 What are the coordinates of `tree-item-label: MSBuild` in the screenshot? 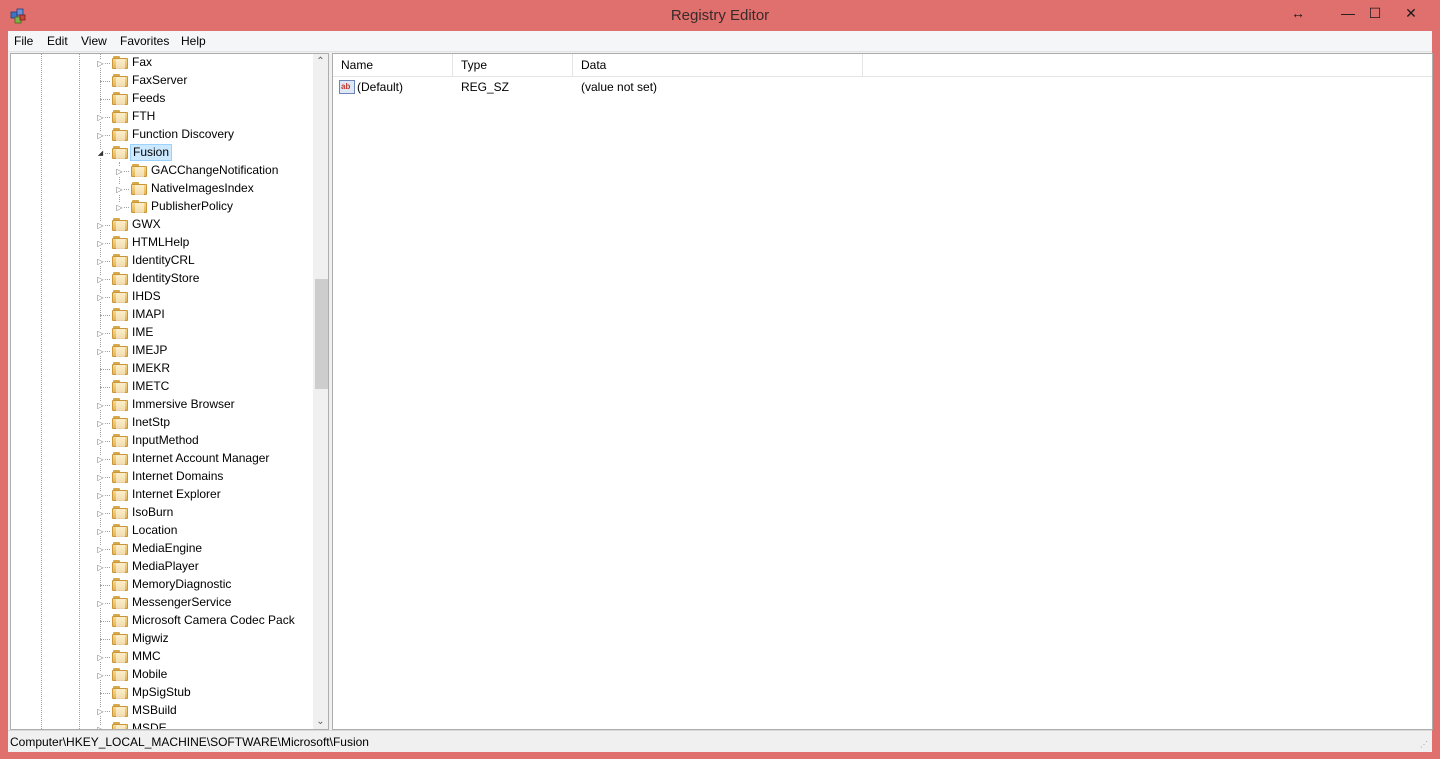 It's located at (154, 710).